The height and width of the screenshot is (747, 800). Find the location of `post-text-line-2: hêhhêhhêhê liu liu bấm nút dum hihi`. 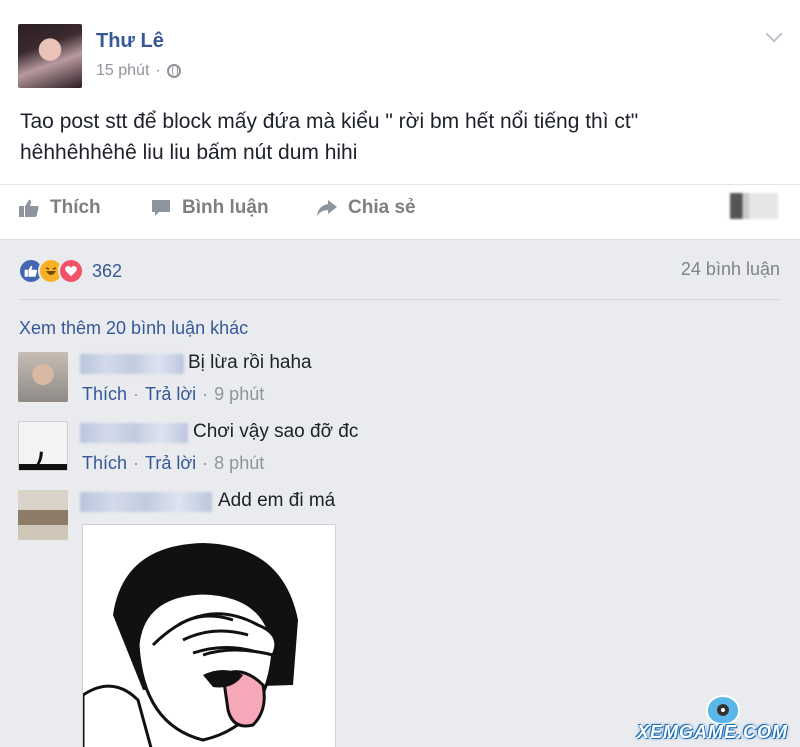

post-text-line-2: hêhhêhhêhê liu liu bấm nút dum hihi is located at coordinates (189, 152).